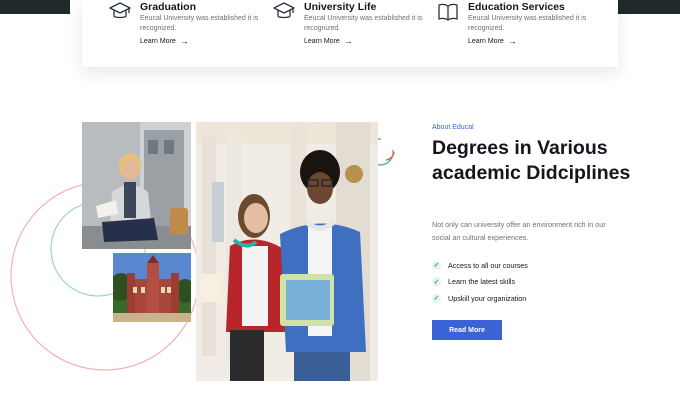  I want to click on student-reading-photo, so click(136, 185).